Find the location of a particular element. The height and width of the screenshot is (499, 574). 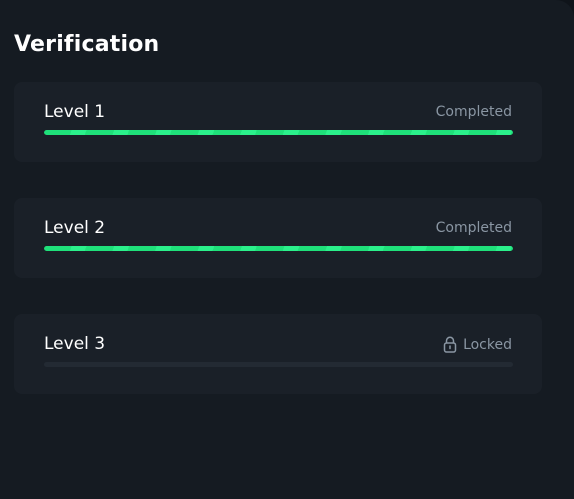

lock-icon is located at coordinates (450, 344).